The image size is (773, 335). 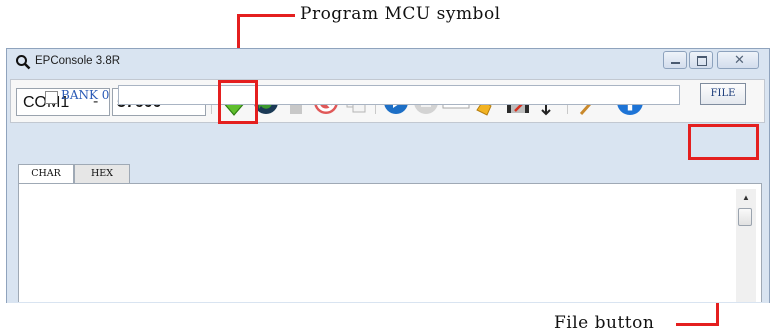 I want to click on minimize-icon, so click(x=675, y=63).